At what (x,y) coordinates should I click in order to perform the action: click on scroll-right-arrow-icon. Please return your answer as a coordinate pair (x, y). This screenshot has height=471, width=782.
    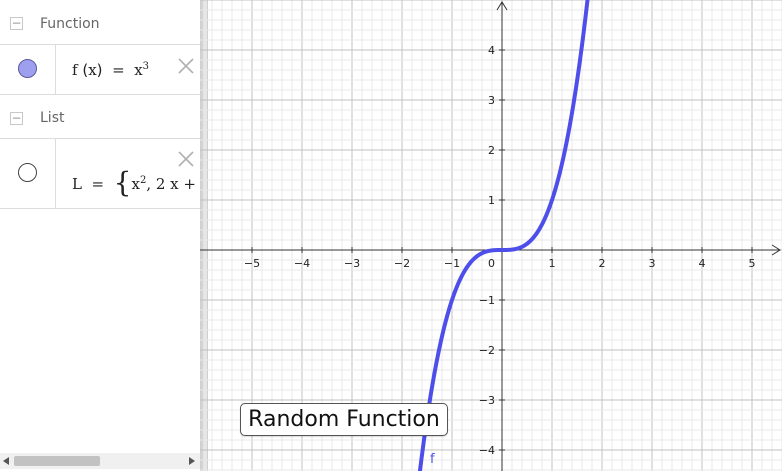
    Looking at the image, I should click on (192, 461).